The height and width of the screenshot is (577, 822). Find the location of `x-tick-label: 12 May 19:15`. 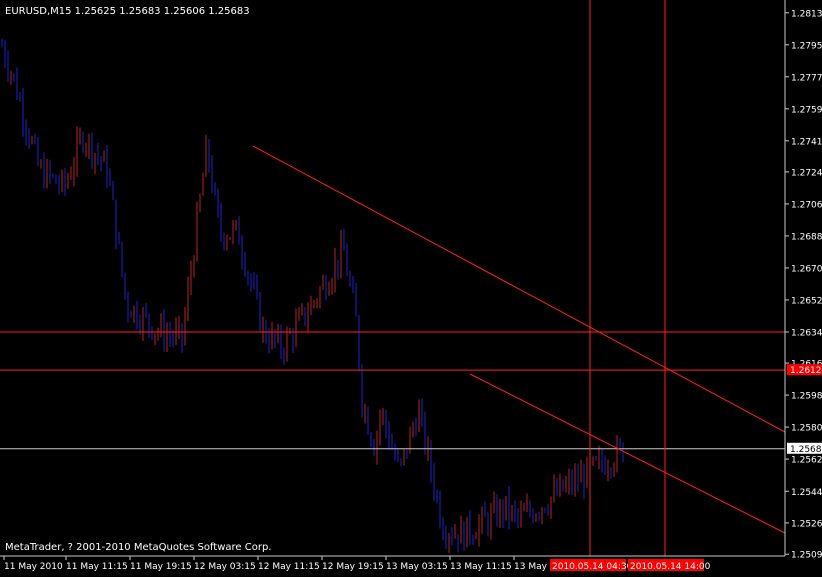

x-tick-label: 12 May 19:15 is located at coordinates (353, 567).